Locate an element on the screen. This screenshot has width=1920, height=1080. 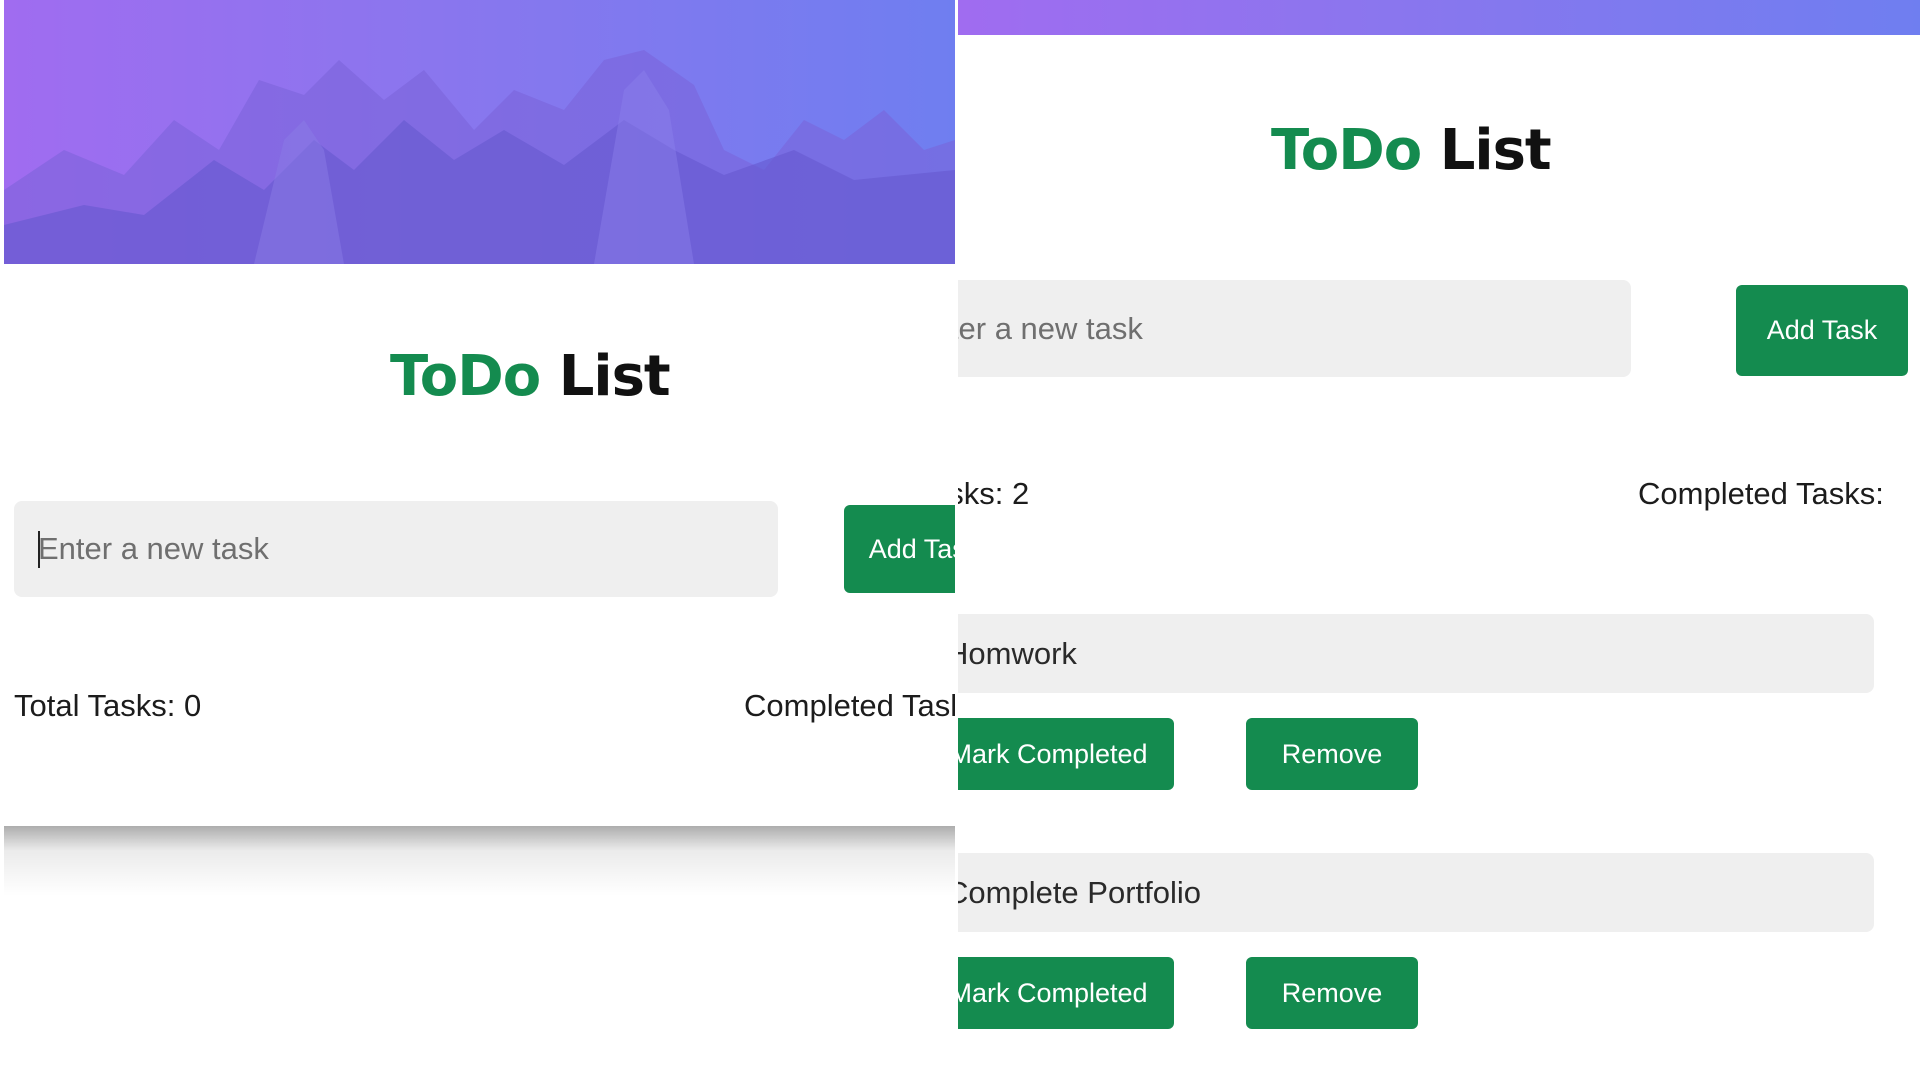
task-item: Homwork is located at coordinates (1416, 653).